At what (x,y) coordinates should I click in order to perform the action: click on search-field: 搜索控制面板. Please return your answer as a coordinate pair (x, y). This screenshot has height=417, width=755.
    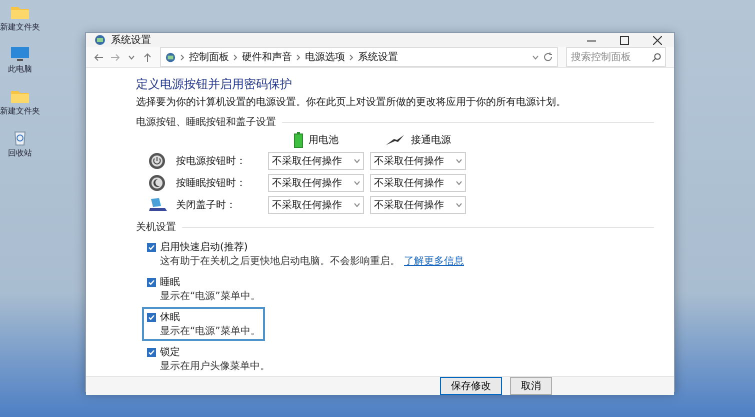
    Looking at the image, I should click on (616, 57).